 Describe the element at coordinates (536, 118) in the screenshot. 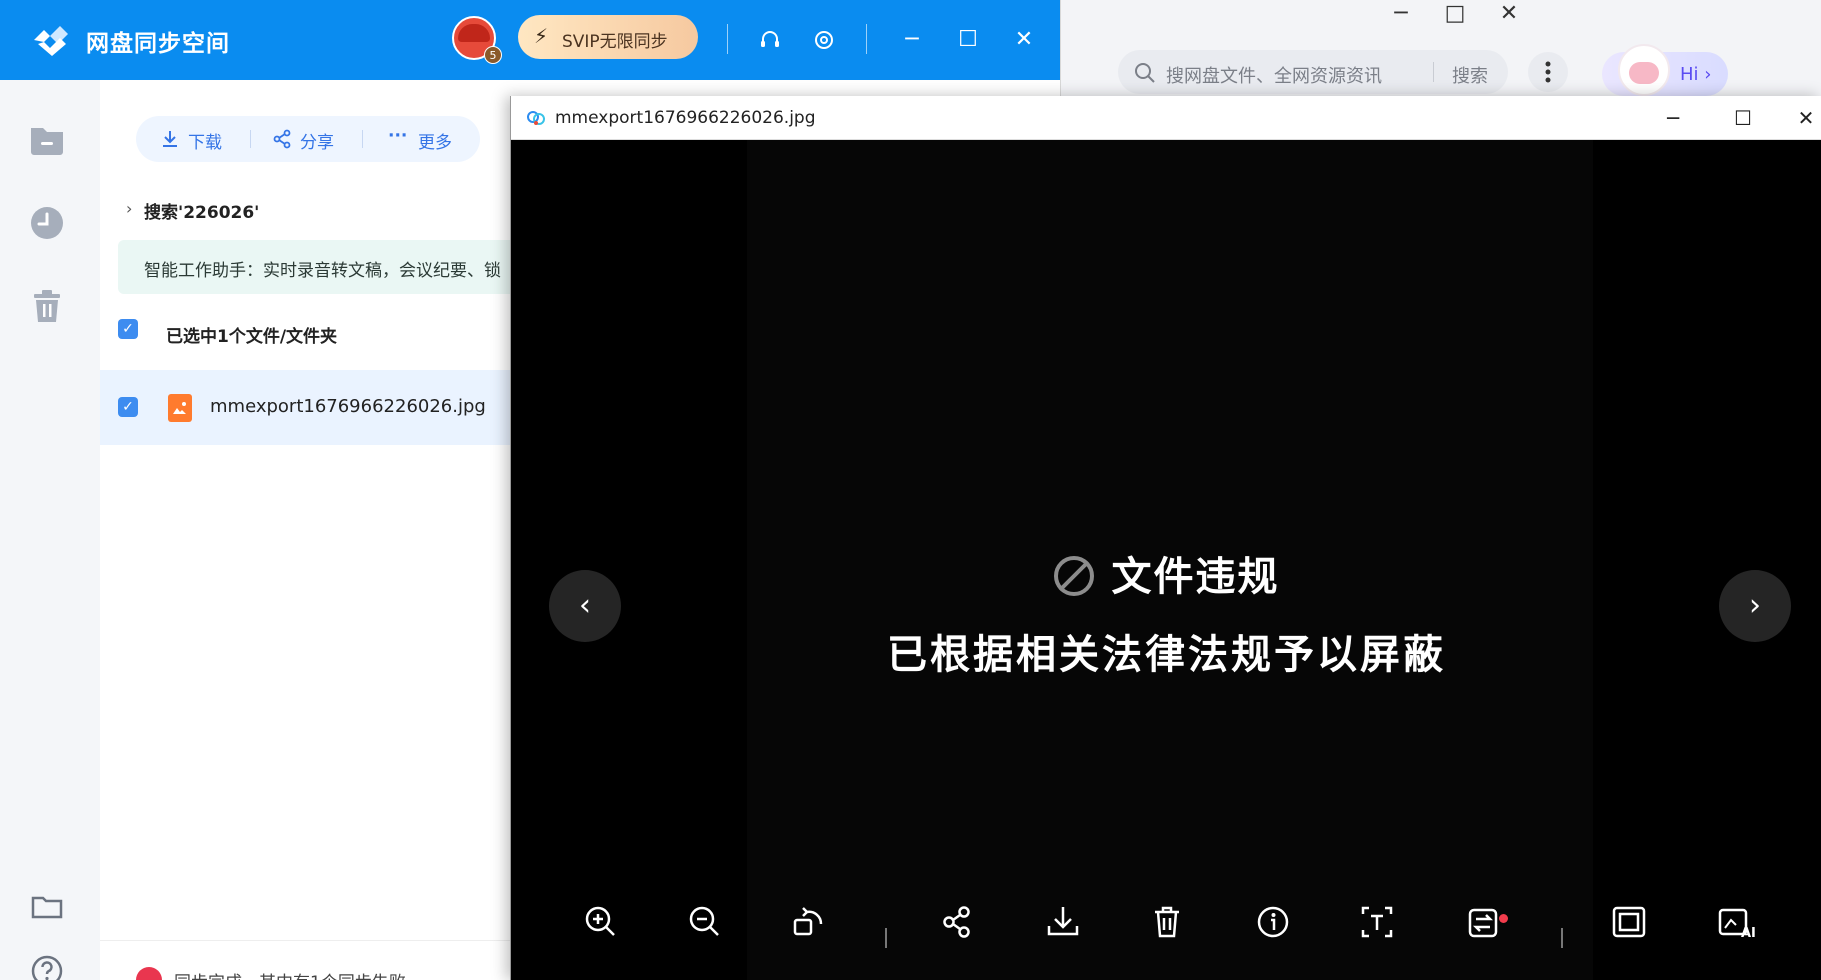

I see `netdisk-cloud-icon` at that location.